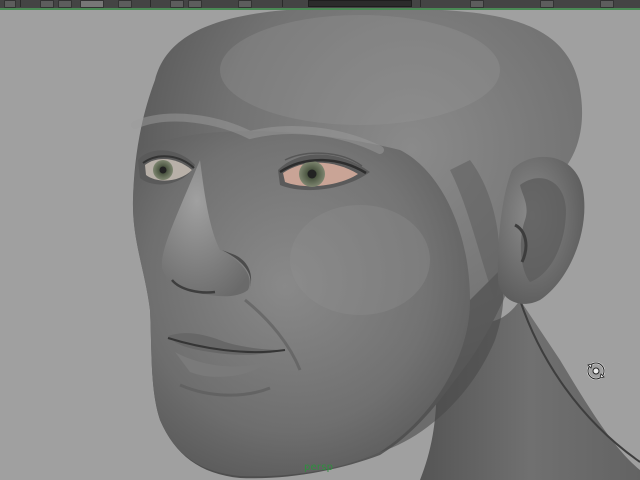 Image resolution: width=640 pixels, height=480 pixels. I want to click on camera-orbit-icon, so click(596, 371).